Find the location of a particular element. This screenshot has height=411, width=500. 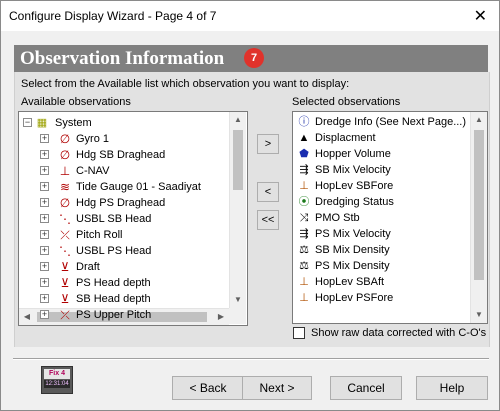

selected-list-item: ⊥ HopLev PSFore is located at coordinates (383, 298).